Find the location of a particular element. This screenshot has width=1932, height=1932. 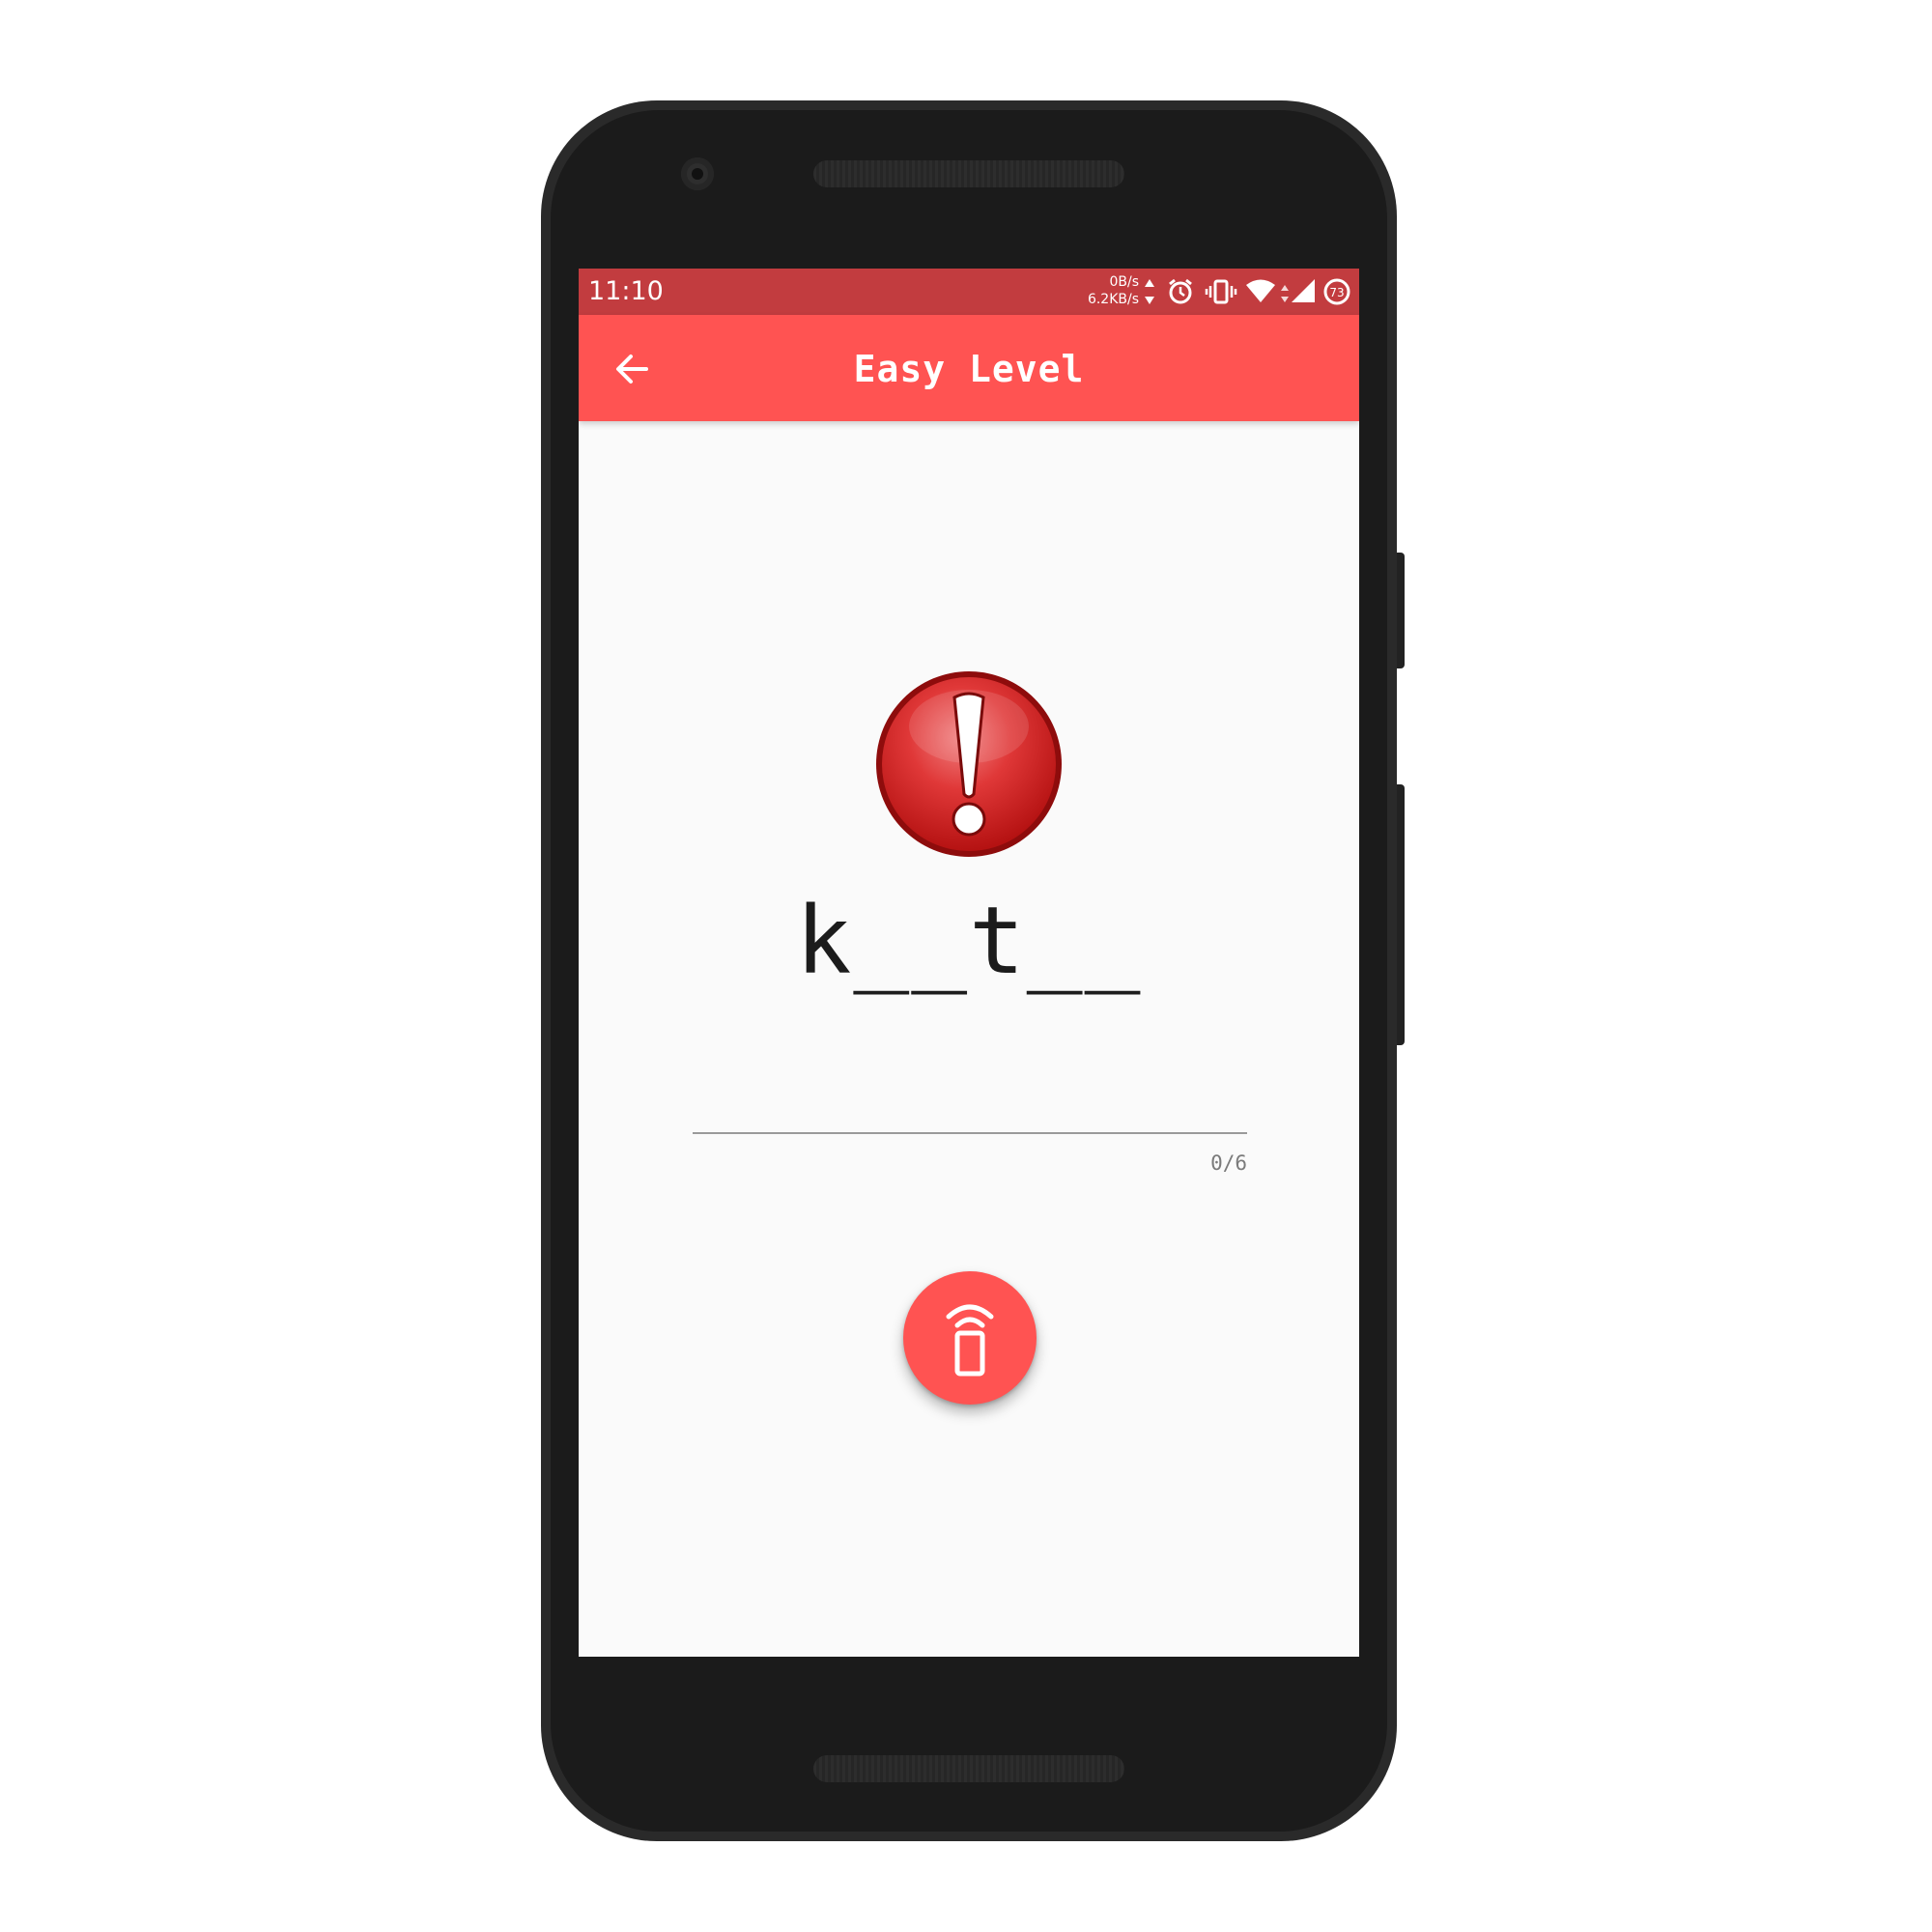

wifi-icon is located at coordinates (1260, 294).